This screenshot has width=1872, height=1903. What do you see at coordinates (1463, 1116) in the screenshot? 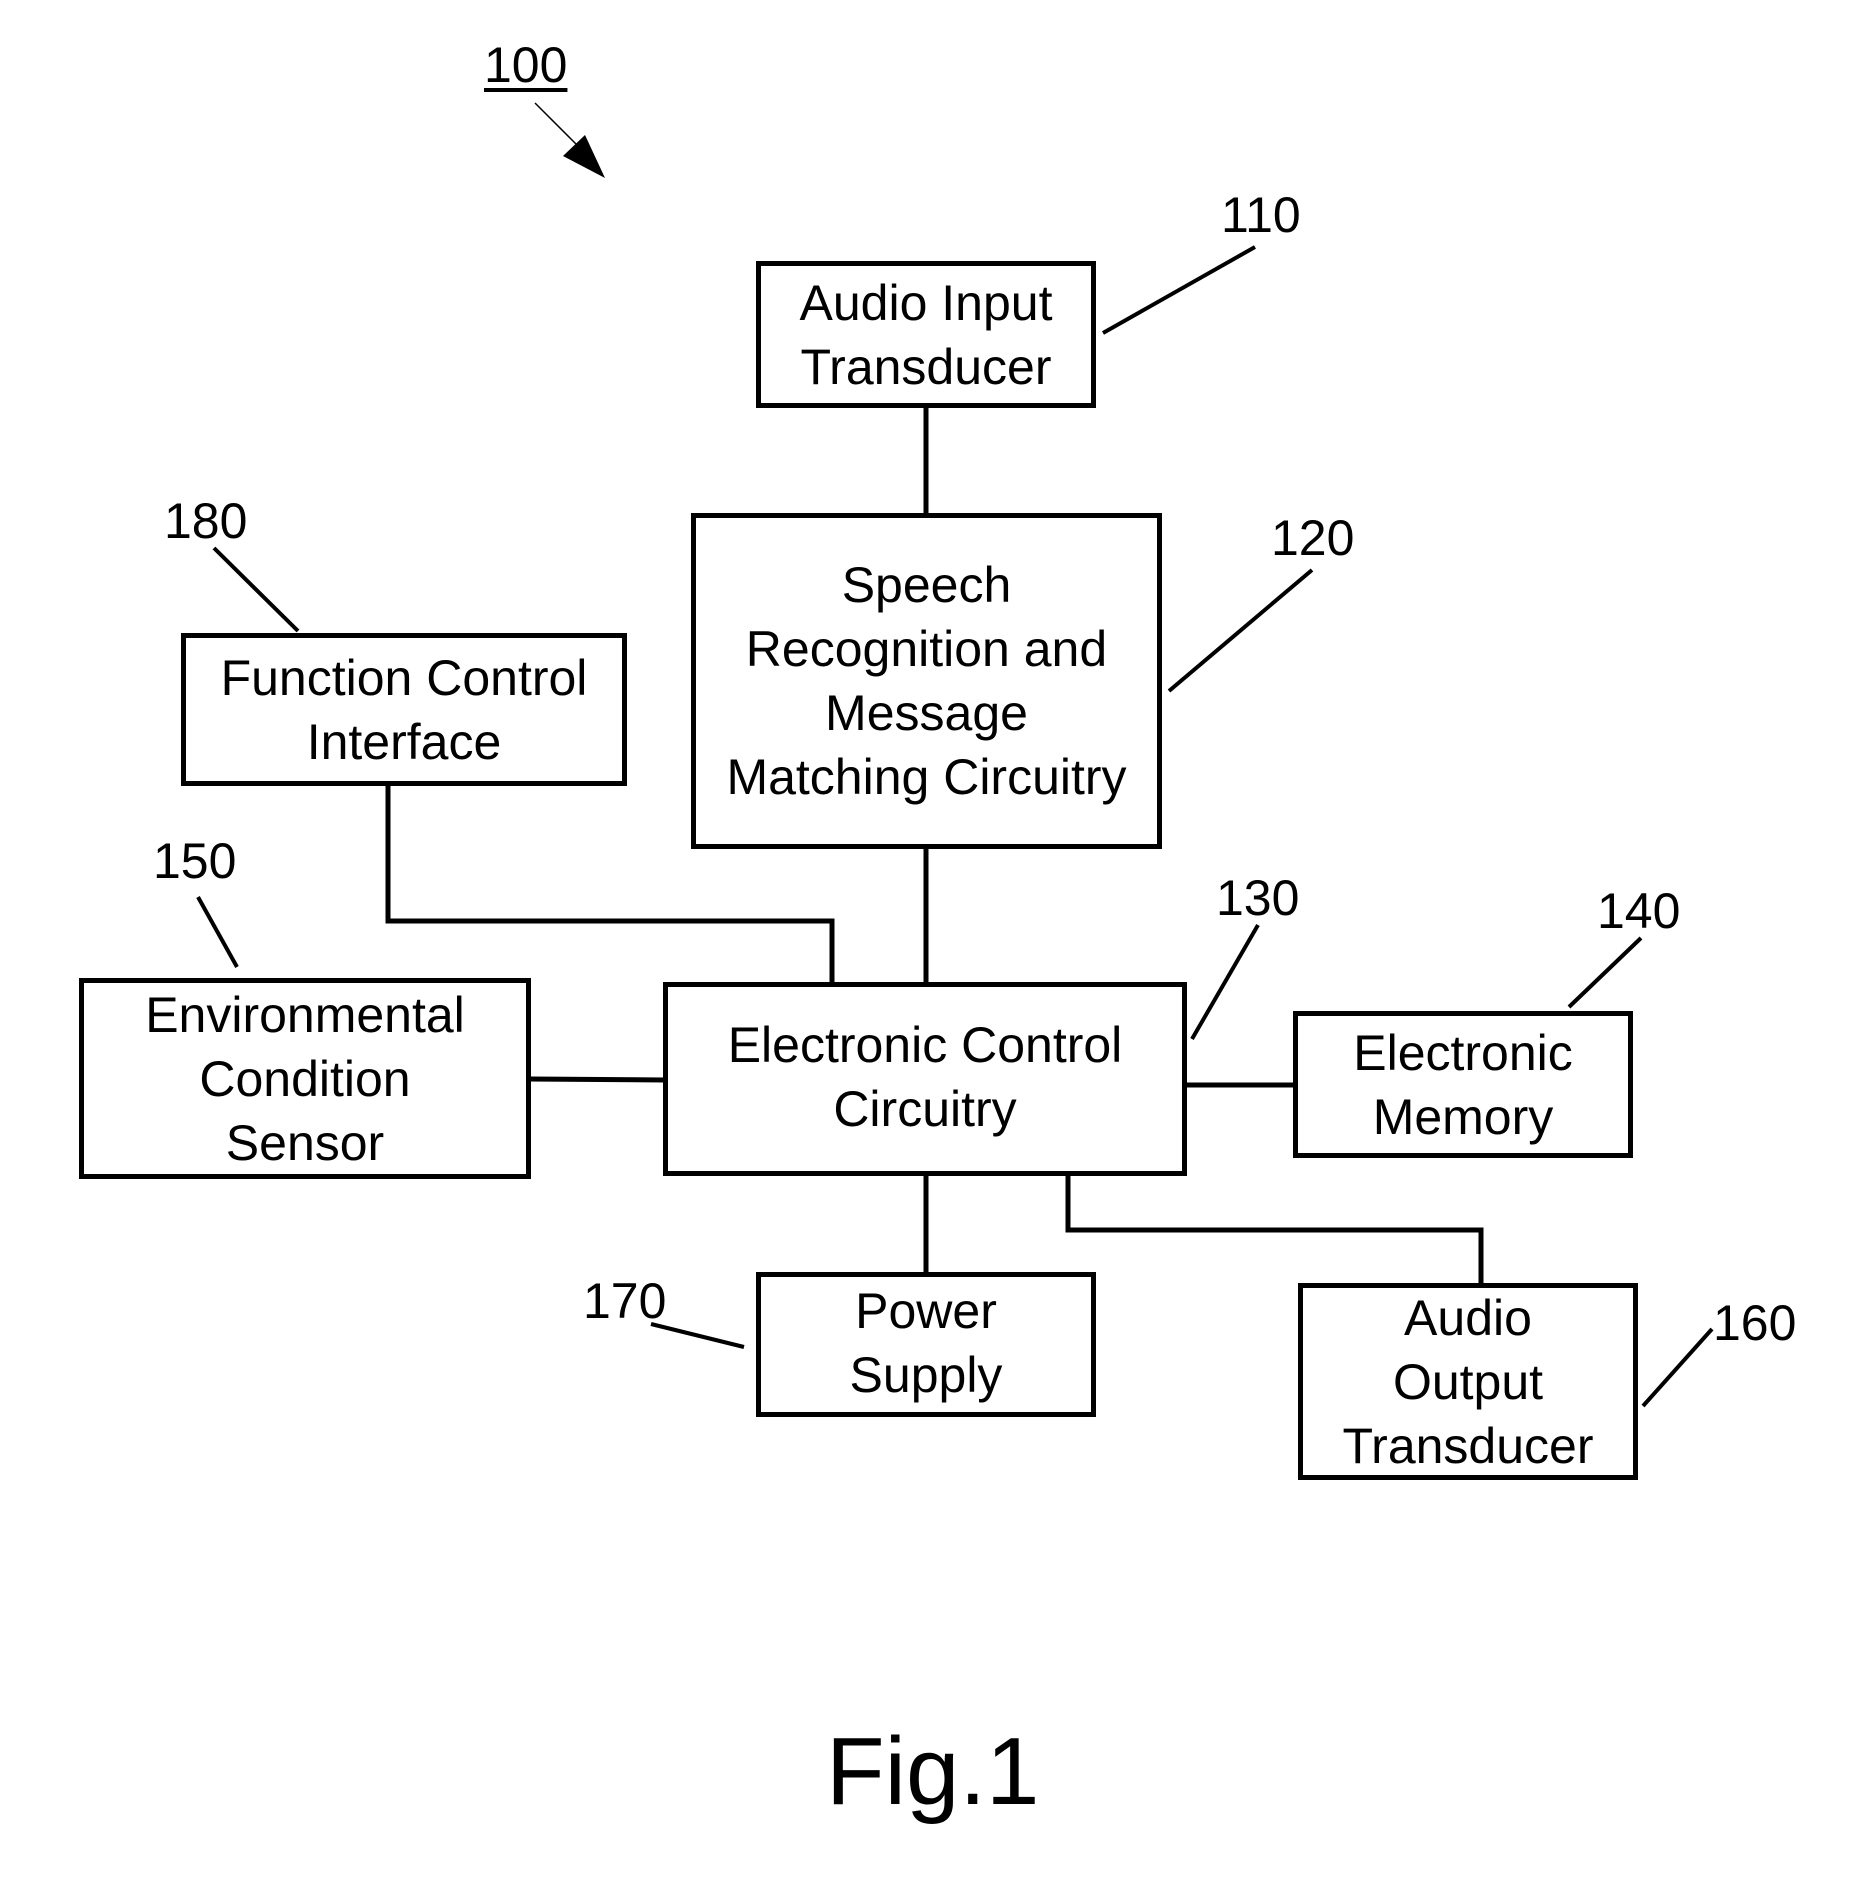
I see `block-label-line: Memory` at bounding box center [1463, 1116].